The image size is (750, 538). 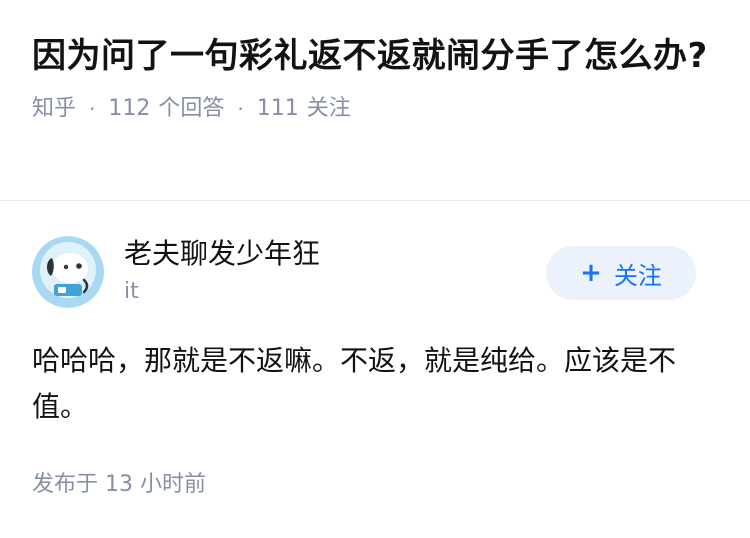 What do you see at coordinates (377, 56) in the screenshot?
I see `question-title: 因为问了一句彩礼返不返就闹分手了怎么办?` at bounding box center [377, 56].